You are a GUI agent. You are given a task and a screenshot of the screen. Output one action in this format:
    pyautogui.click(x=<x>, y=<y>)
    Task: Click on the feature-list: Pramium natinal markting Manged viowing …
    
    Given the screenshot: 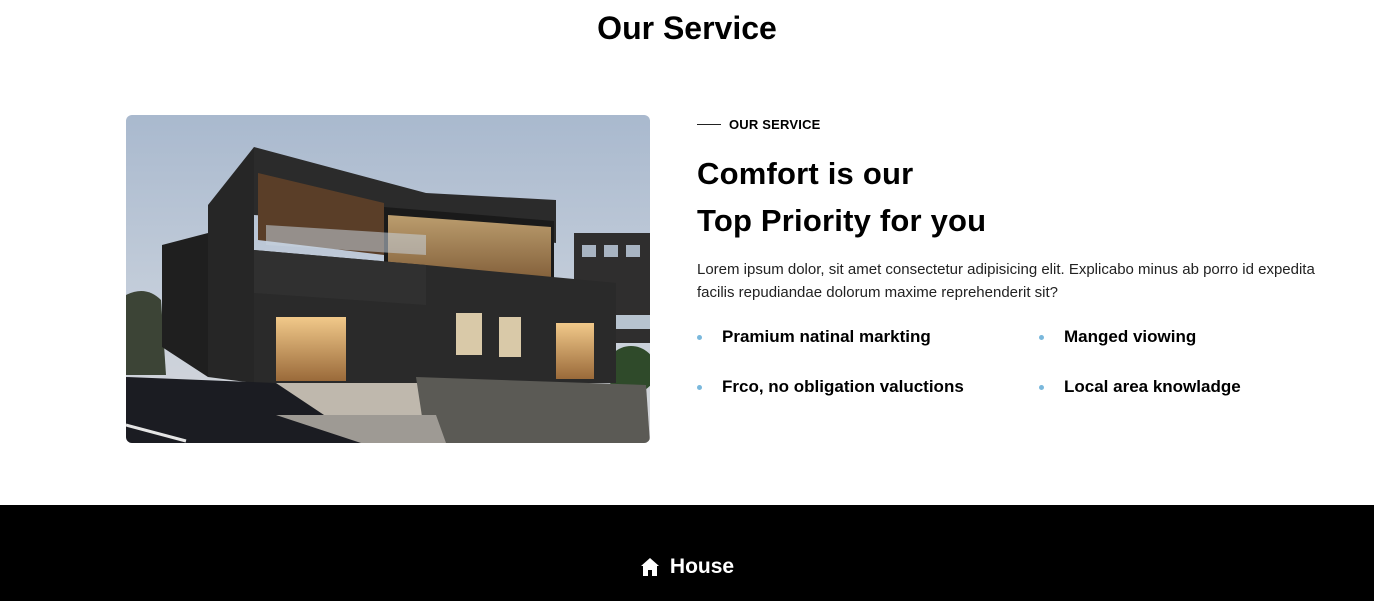 What is the action you would take?
    pyautogui.click(x=1012, y=362)
    